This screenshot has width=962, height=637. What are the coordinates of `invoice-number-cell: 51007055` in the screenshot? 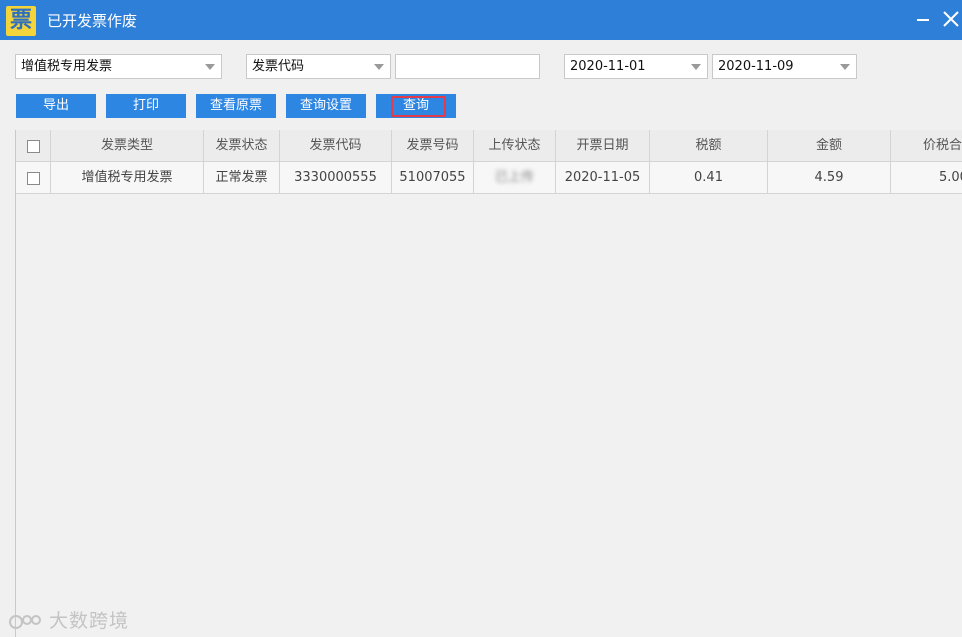 It's located at (433, 178).